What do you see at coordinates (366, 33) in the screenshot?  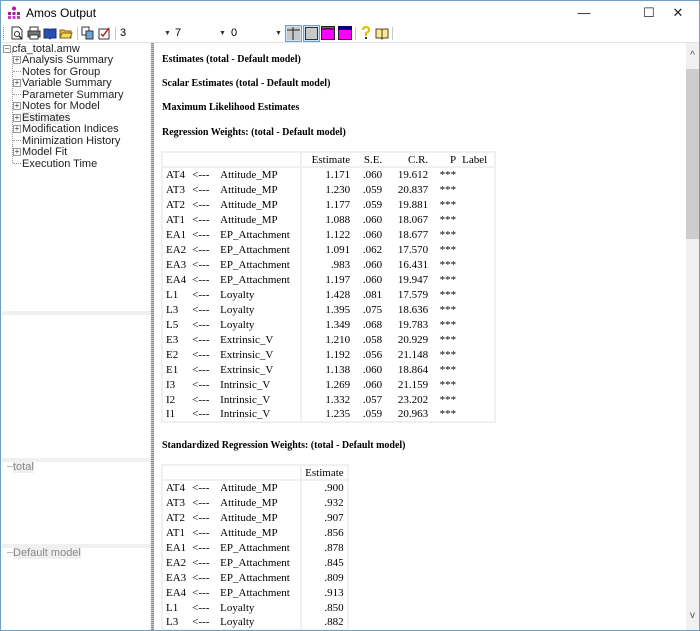 I see `help-icon` at bounding box center [366, 33].